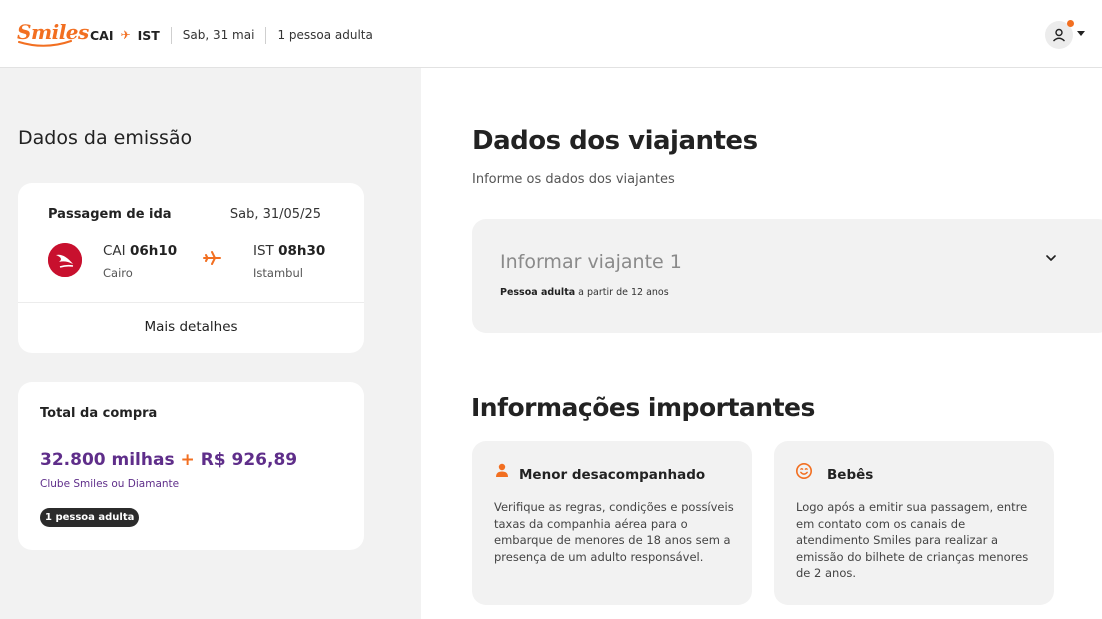 This screenshot has height=619, width=1102. What do you see at coordinates (573, 179) in the screenshot?
I see `travelers-subtitle: Informe os dados dos viajantes` at bounding box center [573, 179].